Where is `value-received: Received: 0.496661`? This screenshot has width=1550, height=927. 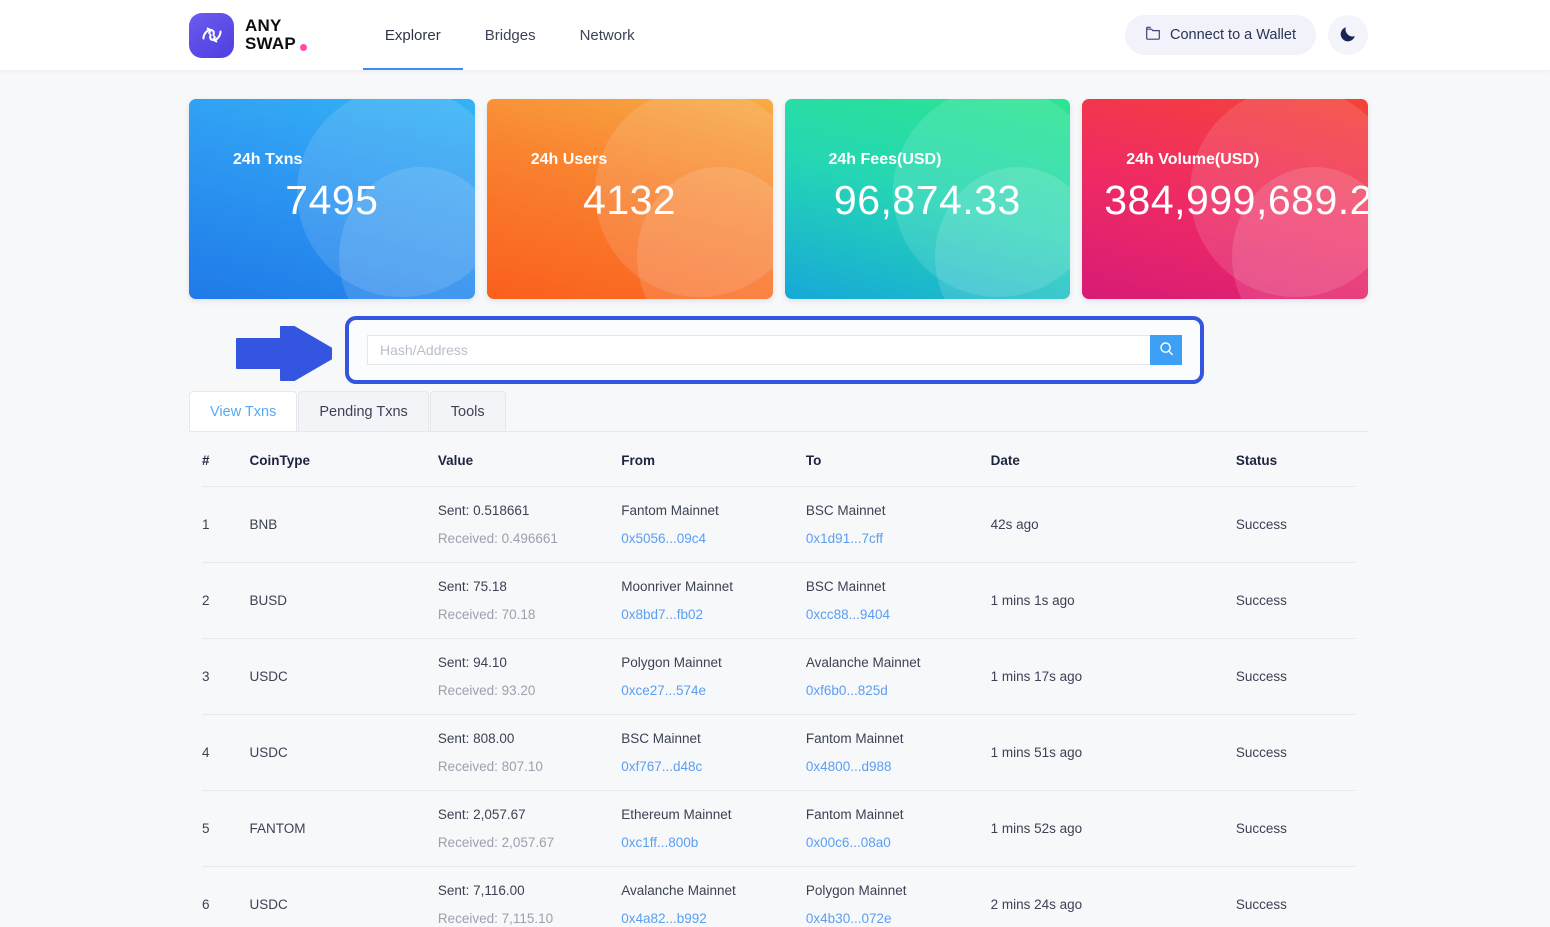
value-received: Received: 0.496661 is located at coordinates (497, 538).